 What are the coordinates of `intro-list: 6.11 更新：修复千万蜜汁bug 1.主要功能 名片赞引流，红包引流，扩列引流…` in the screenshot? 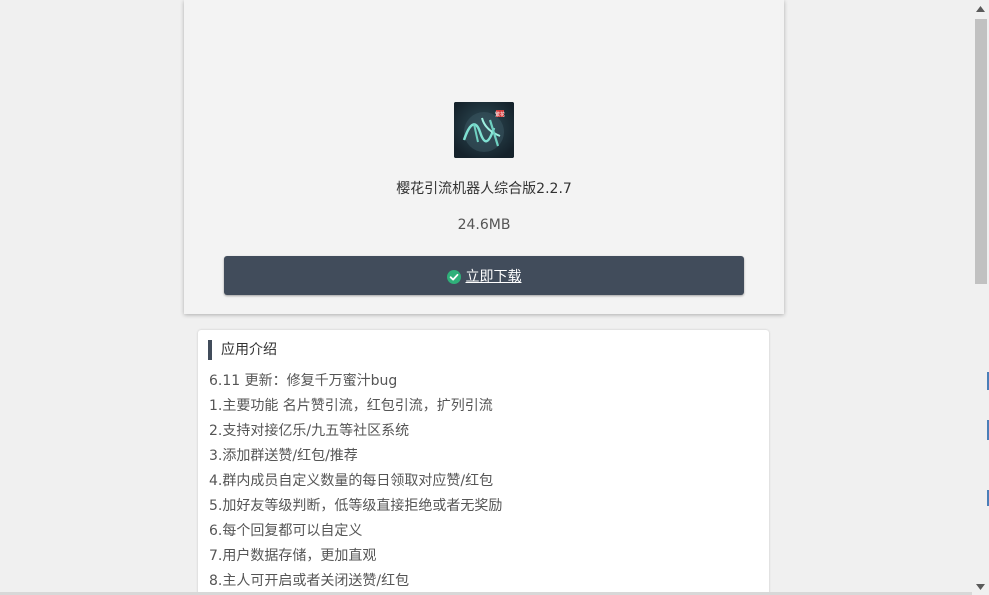 It's located at (355, 483).